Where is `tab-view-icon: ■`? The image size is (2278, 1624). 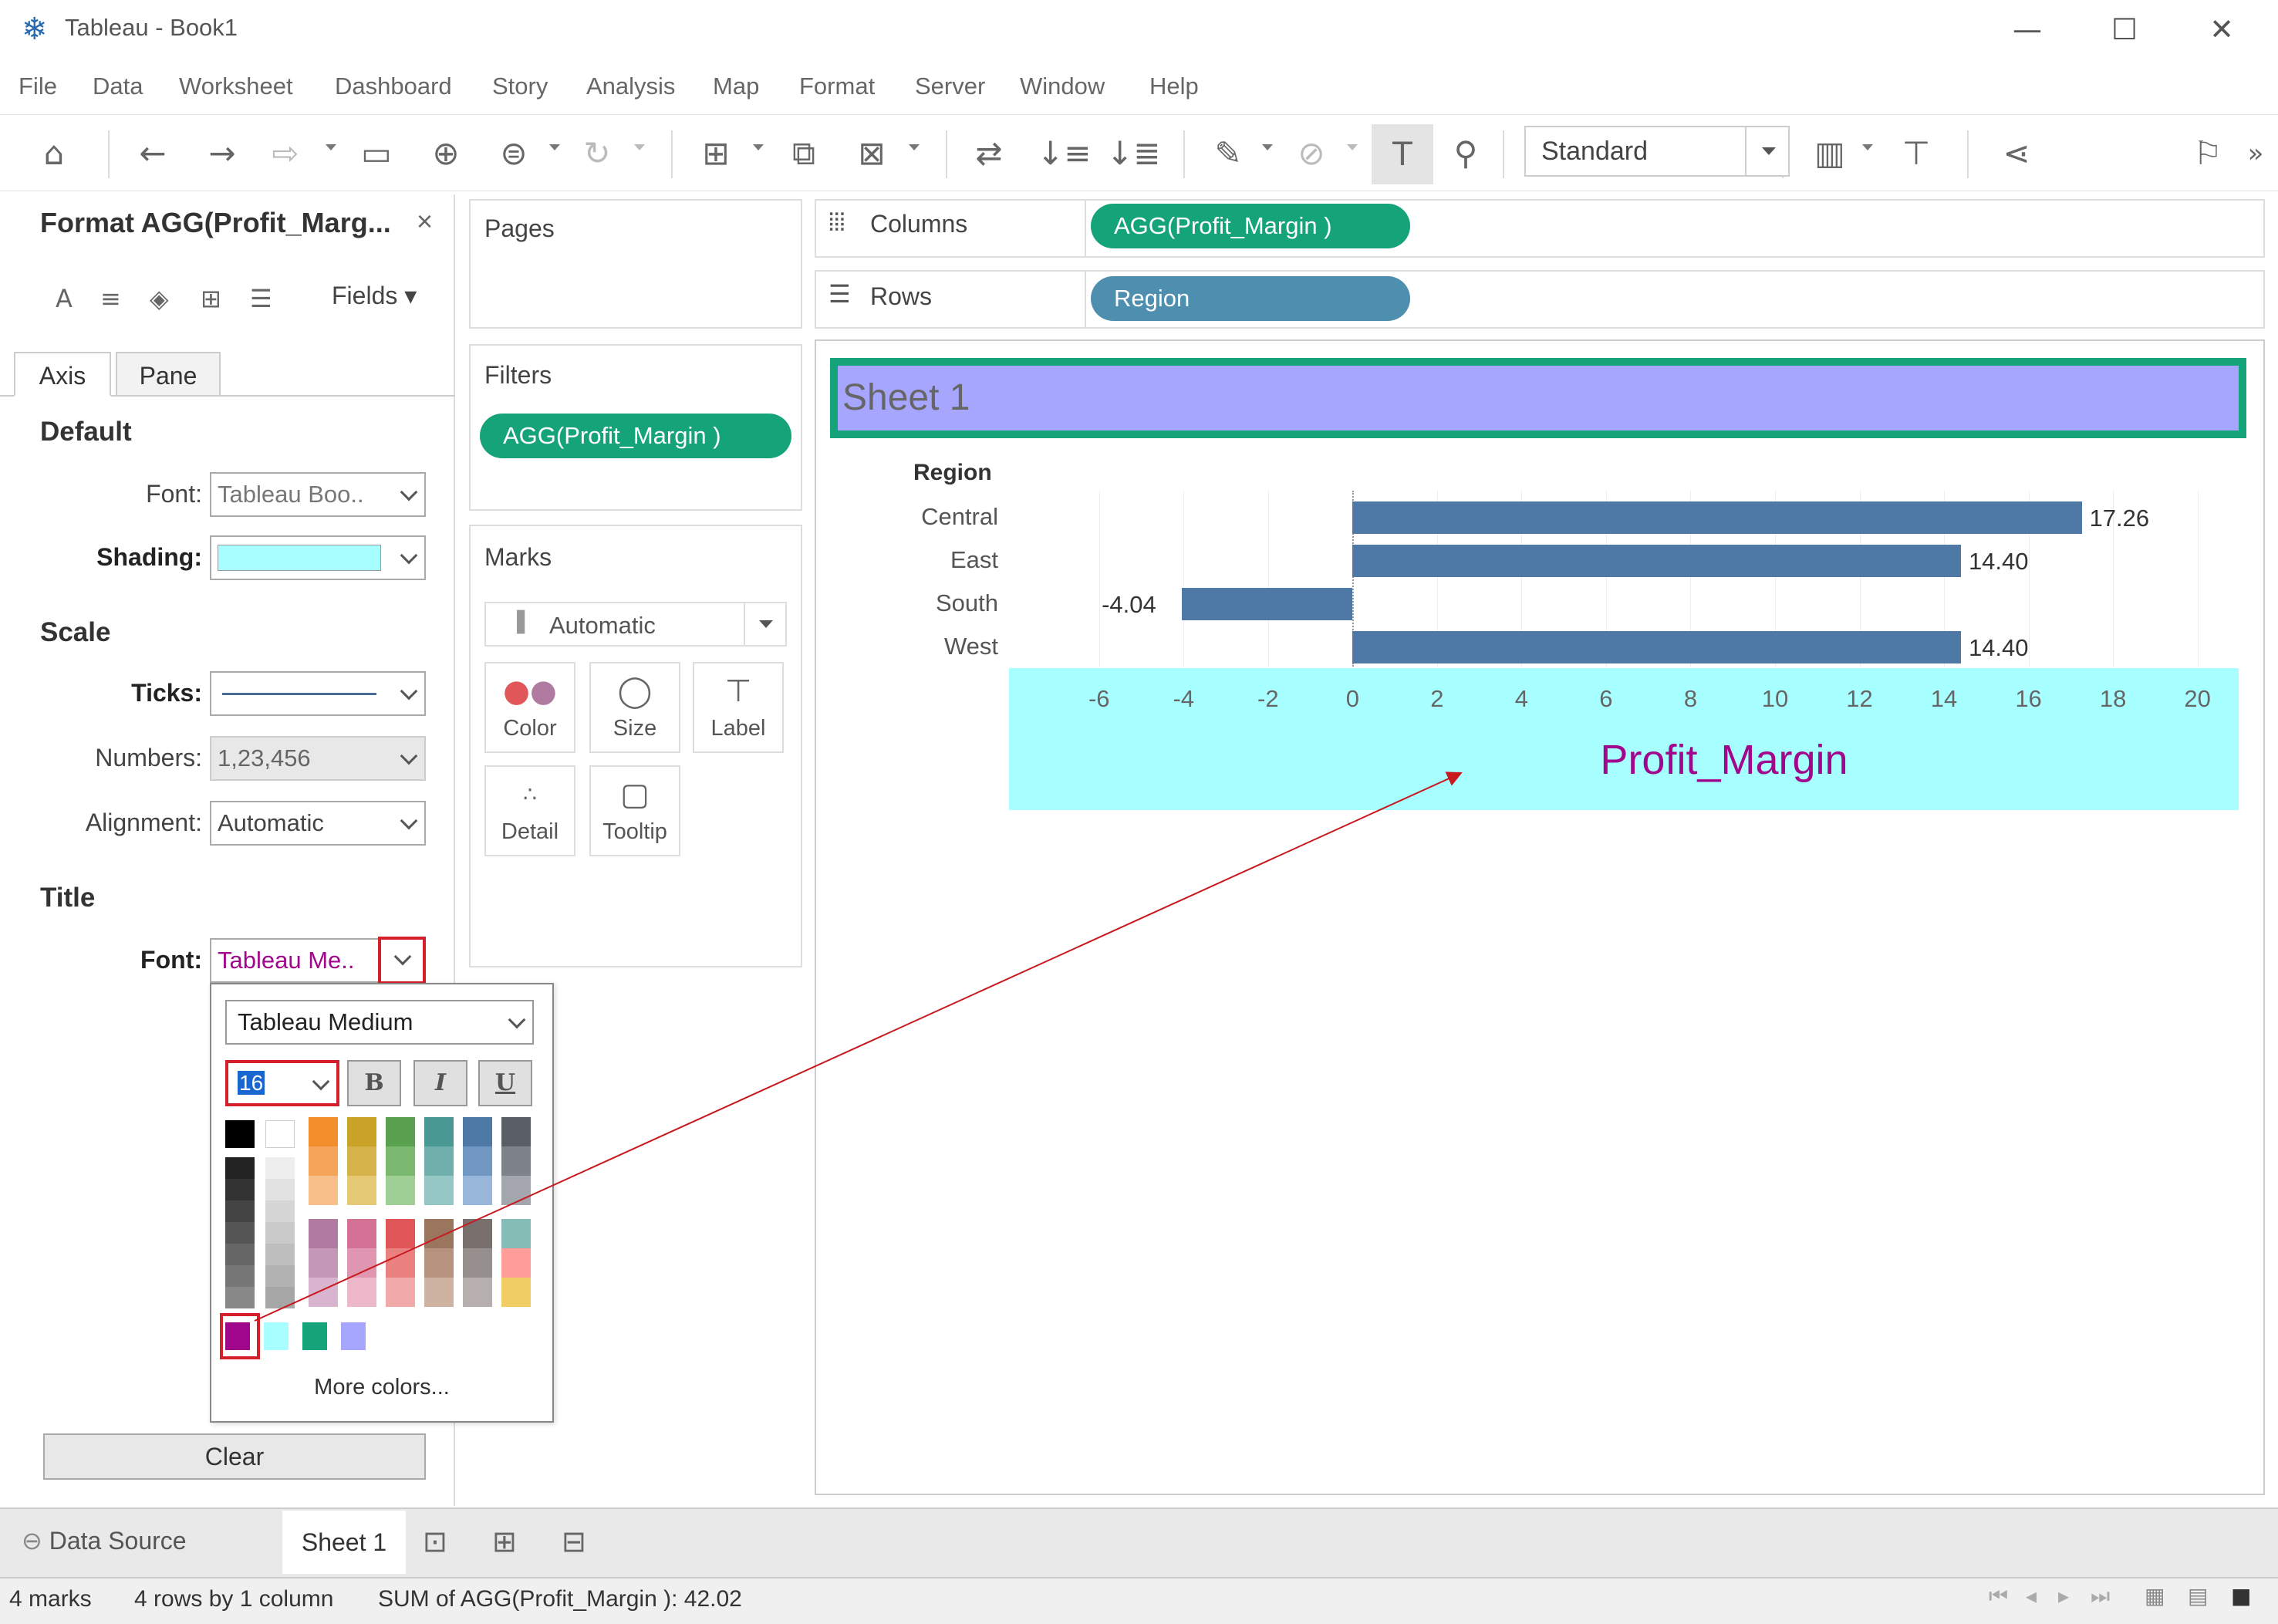 tab-view-icon: ■ is located at coordinates (2241, 1596).